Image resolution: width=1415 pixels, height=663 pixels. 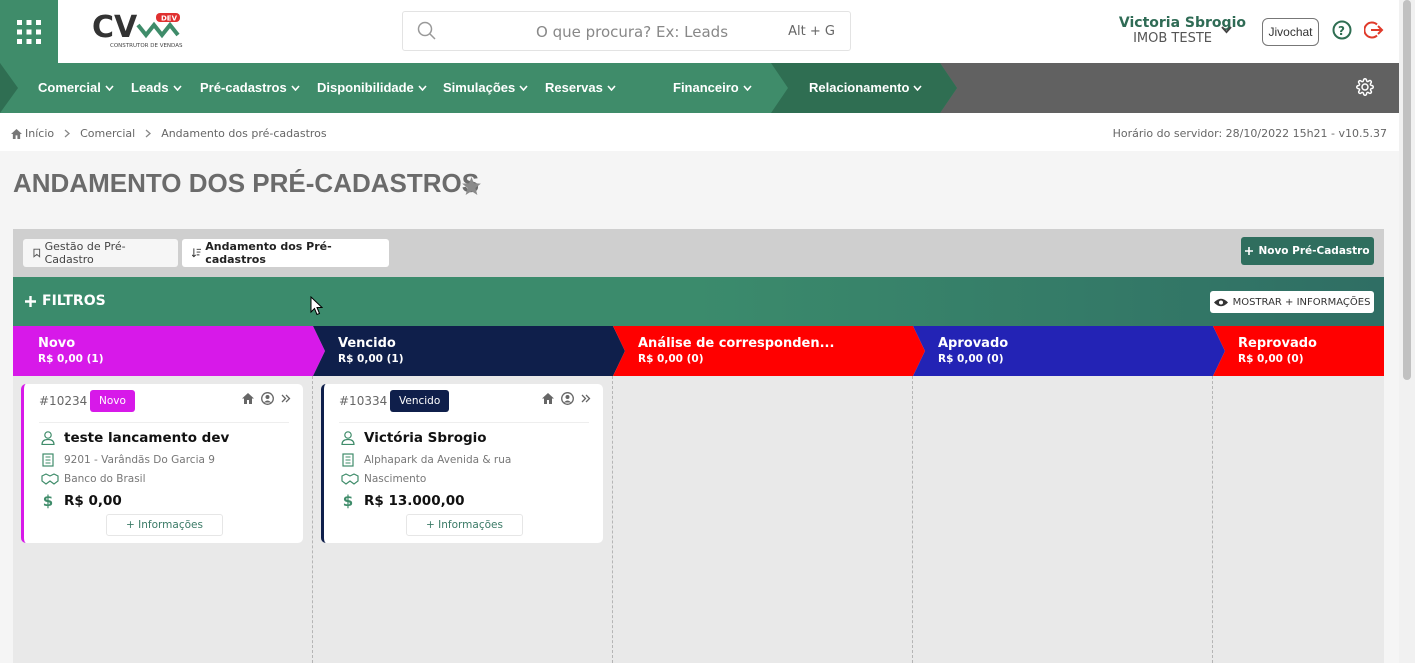 What do you see at coordinates (112, 401) in the screenshot?
I see `status-badge: Novo` at bounding box center [112, 401].